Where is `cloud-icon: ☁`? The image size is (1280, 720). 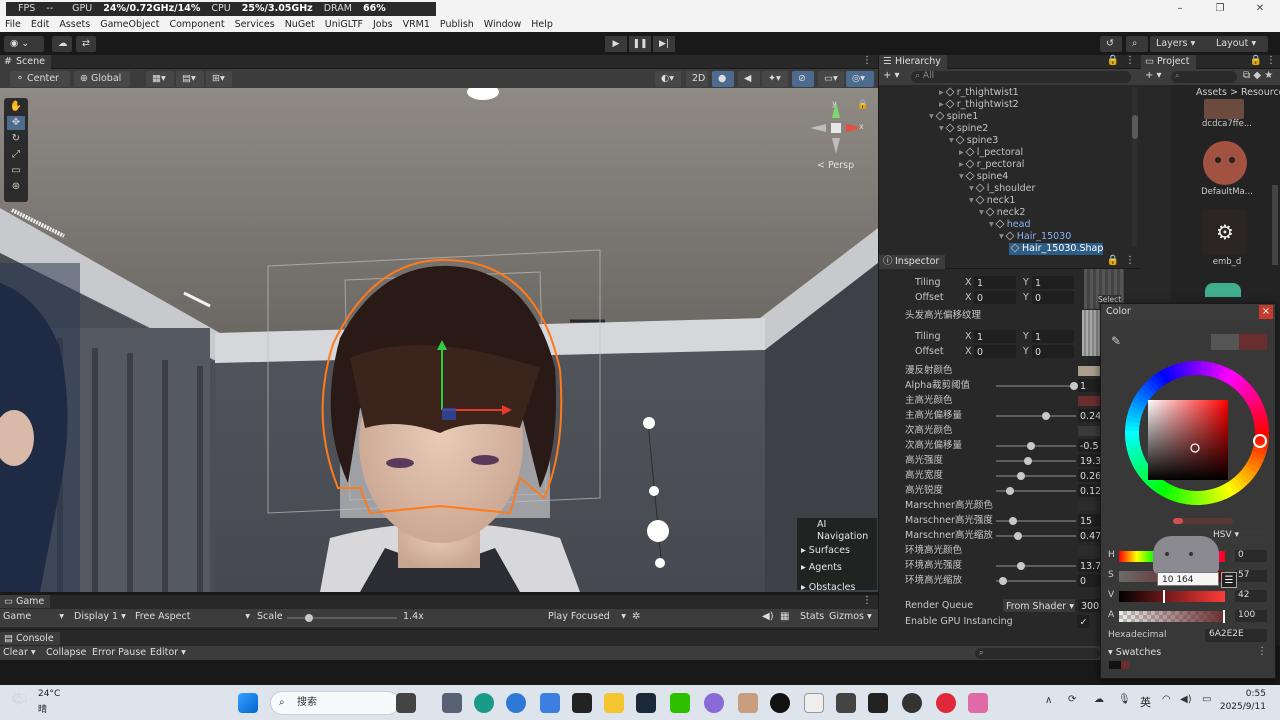 cloud-icon: ☁ is located at coordinates (62, 44).